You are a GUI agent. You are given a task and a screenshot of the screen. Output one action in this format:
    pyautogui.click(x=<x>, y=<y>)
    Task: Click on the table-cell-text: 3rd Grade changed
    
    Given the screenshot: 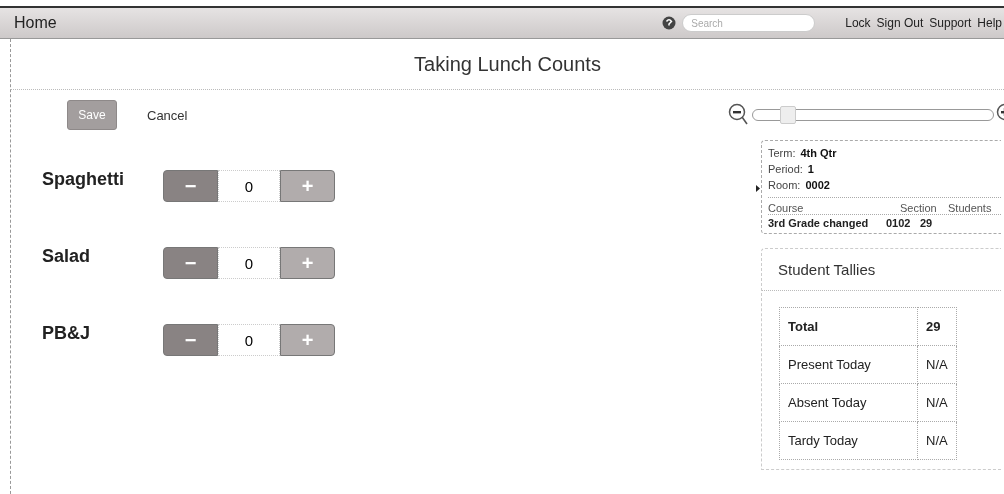 What is the action you would take?
    pyautogui.click(x=819, y=223)
    